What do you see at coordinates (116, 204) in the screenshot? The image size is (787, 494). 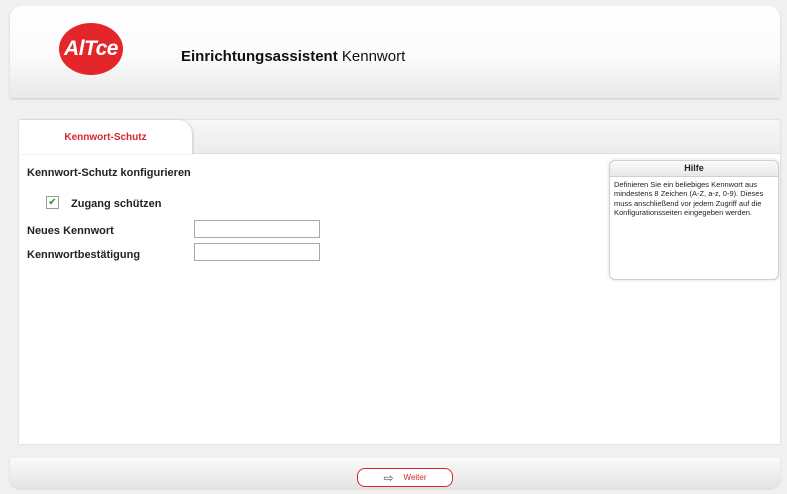 I see `protect-access-label: Zugang schützen` at bounding box center [116, 204].